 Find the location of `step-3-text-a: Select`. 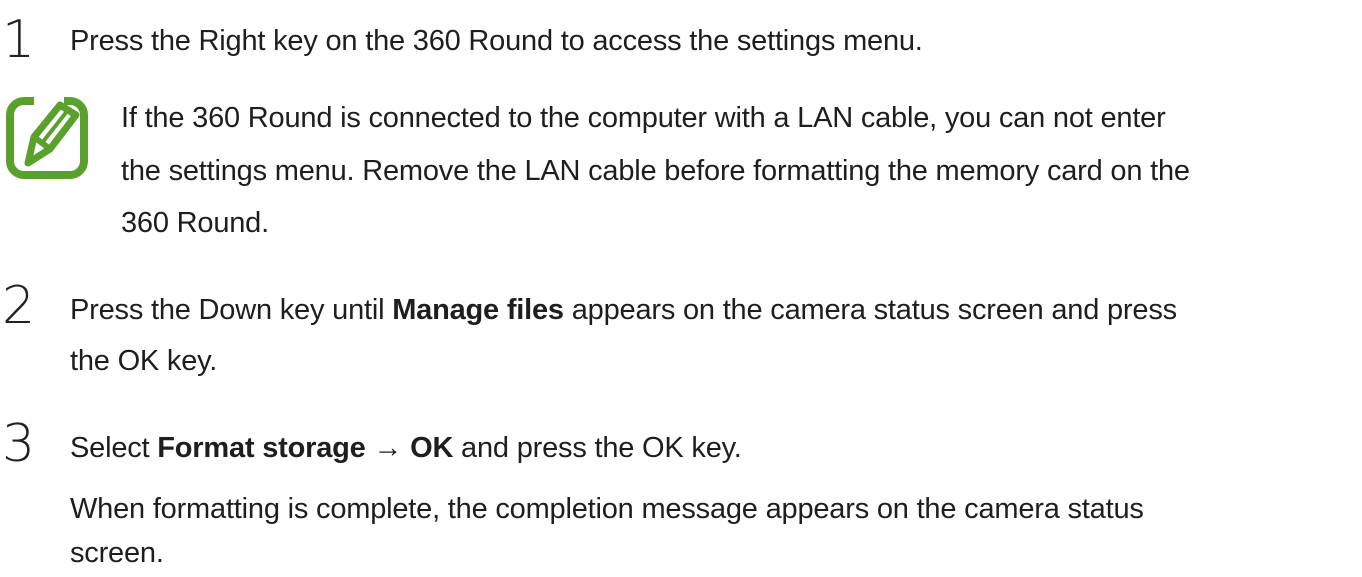

step-3-text-a: Select is located at coordinates (114, 448).